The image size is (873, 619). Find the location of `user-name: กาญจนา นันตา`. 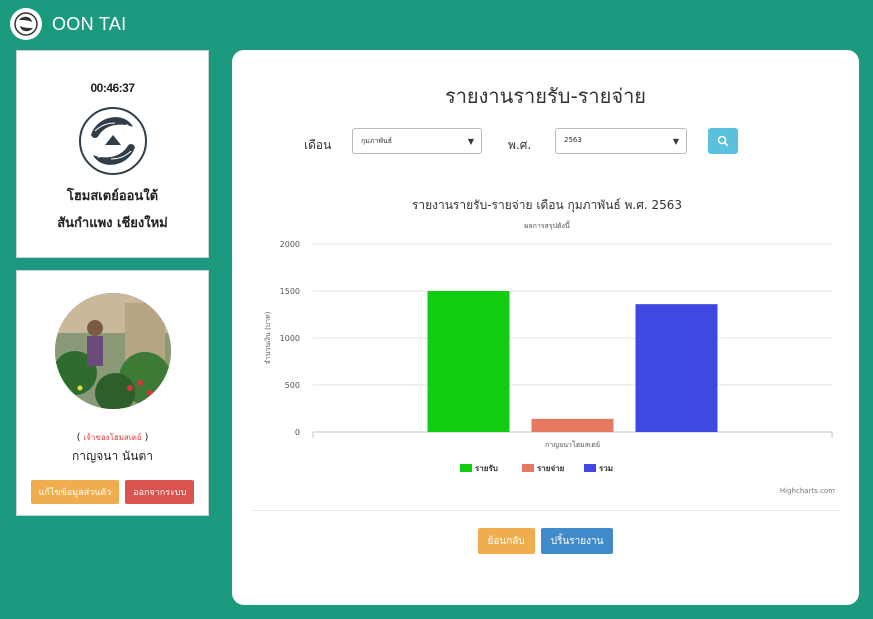

user-name: กาญจนา นันตา is located at coordinates (112, 456).